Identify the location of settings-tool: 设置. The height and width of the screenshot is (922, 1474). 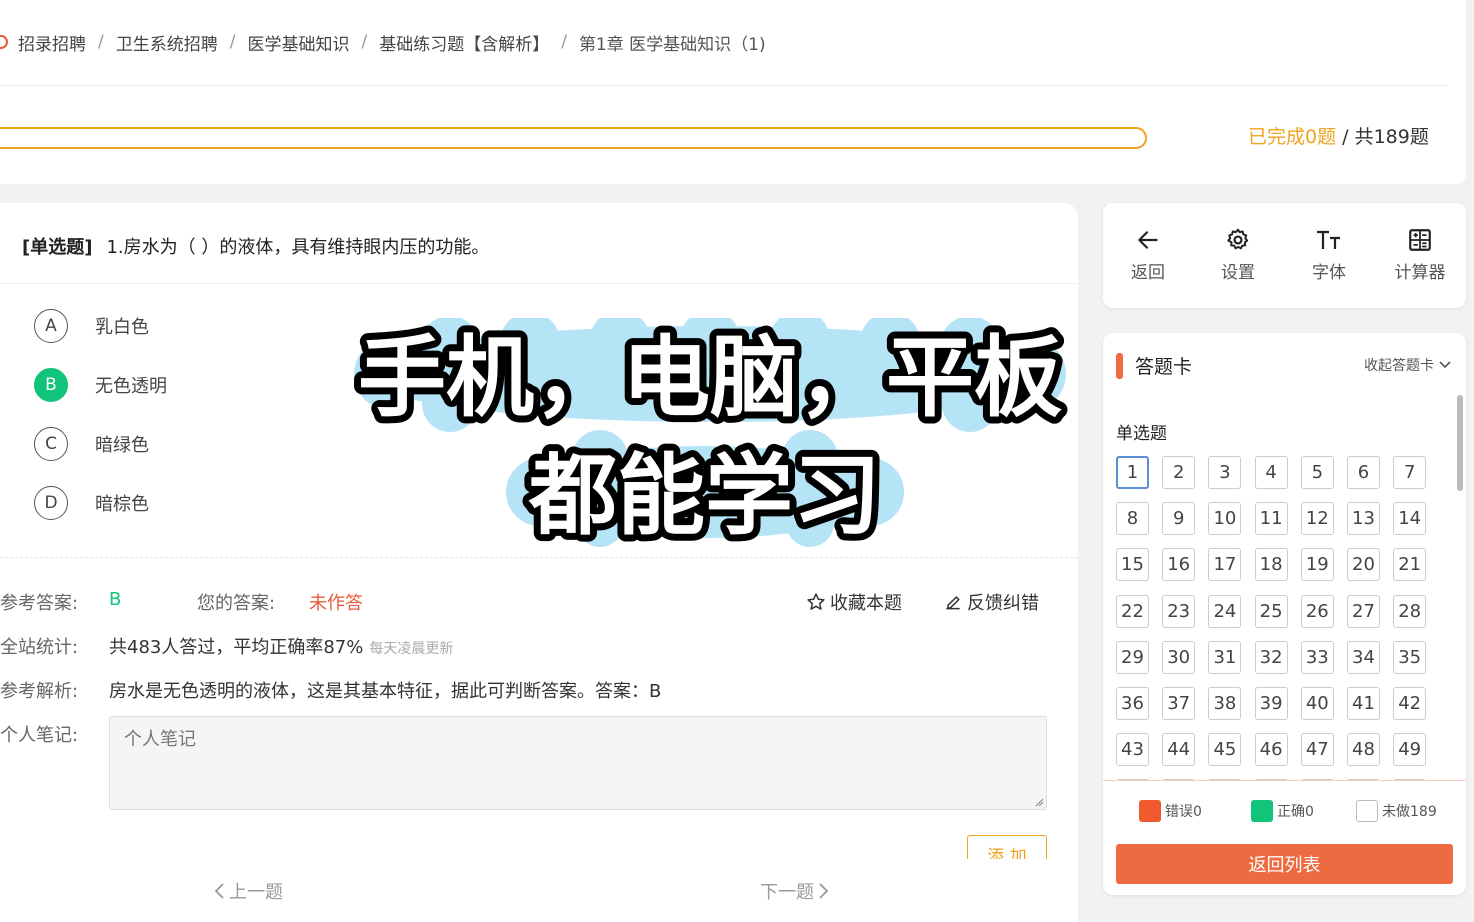
(1238, 254).